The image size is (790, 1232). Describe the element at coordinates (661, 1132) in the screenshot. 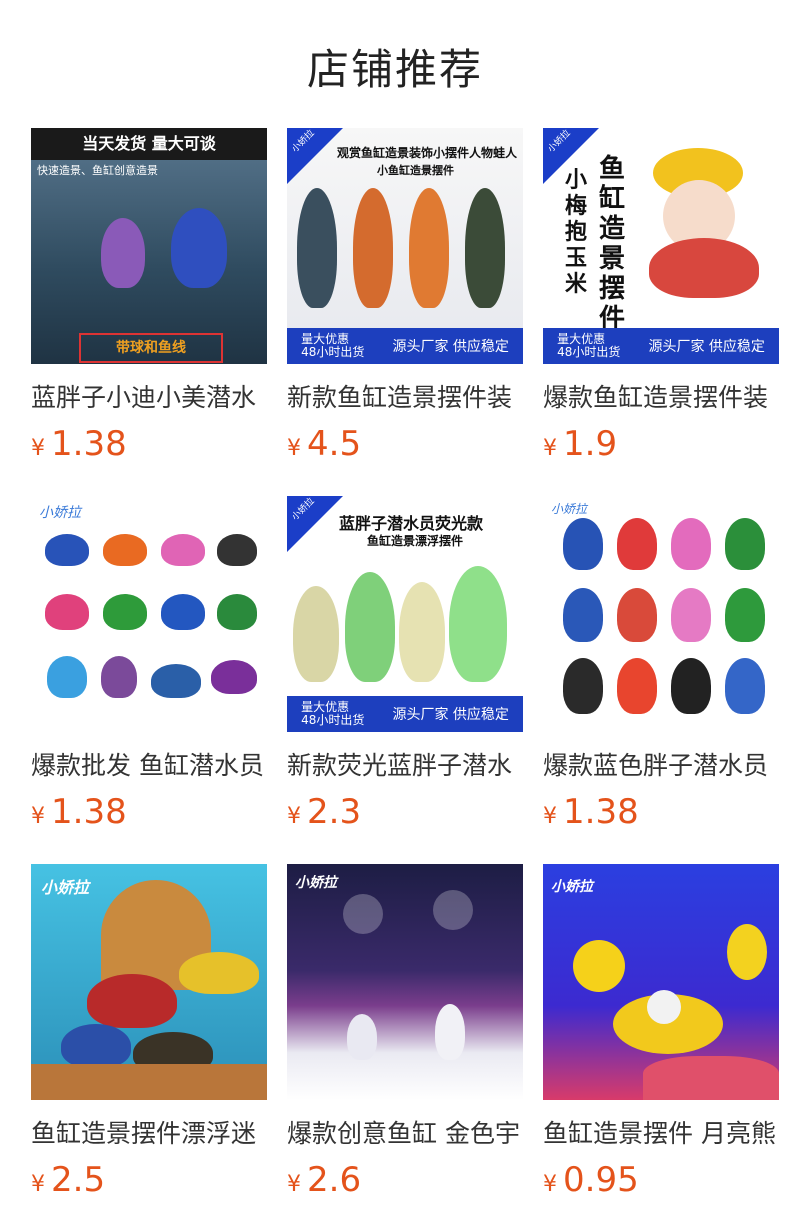

I see `product-name: 鱼缸造景摆件 月亮熊` at that location.